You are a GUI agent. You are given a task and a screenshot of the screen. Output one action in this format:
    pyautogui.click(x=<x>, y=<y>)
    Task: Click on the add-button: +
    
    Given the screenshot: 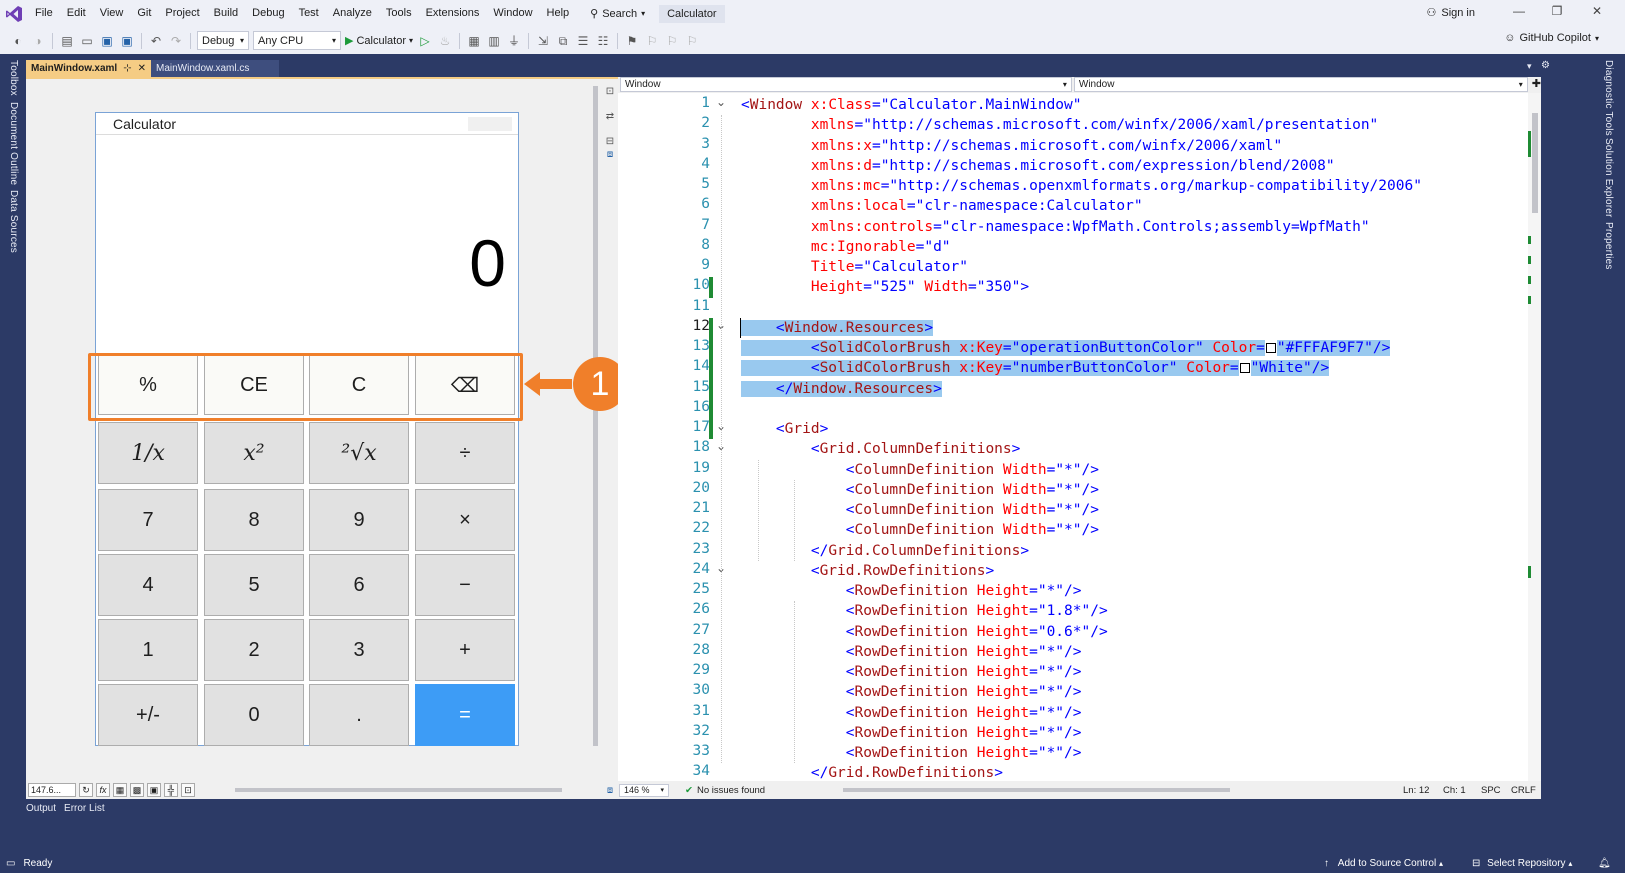 What is the action you would take?
    pyautogui.click(x=465, y=650)
    